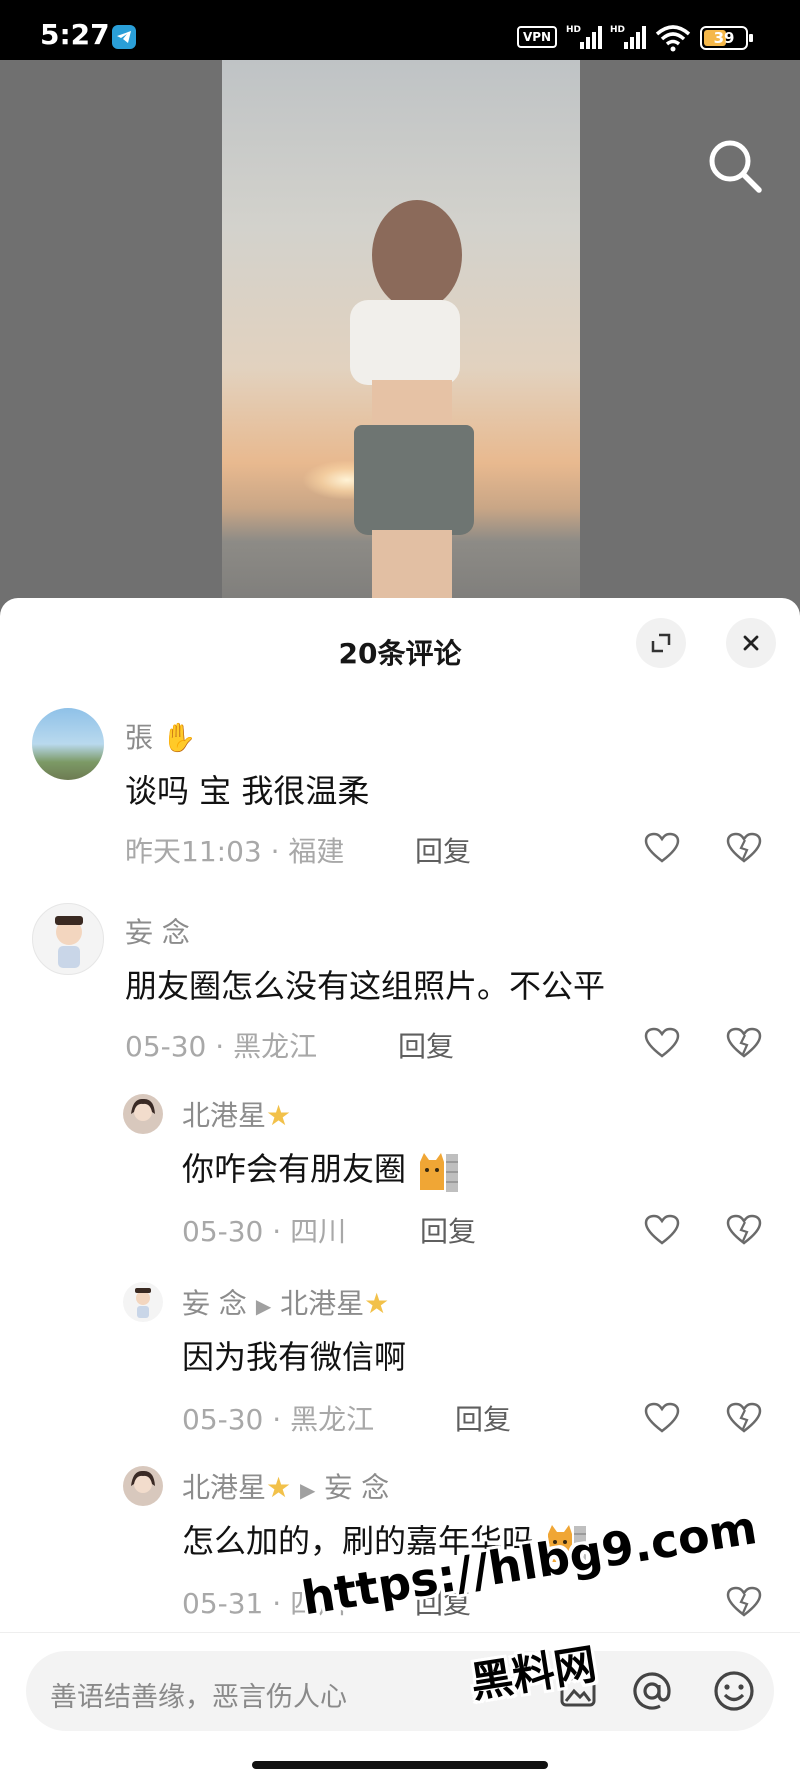 This screenshot has height=1778, width=800. What do you see at coordinates (735, 166) in the screenshot?
I see `search-icon` at bounding box center [735, 166].